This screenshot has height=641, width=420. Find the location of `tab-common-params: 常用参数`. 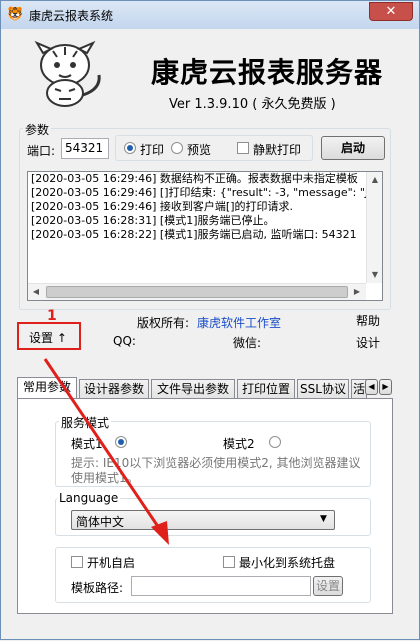

tab-common-params: 常用参数 is located at coordinates (47, 388).